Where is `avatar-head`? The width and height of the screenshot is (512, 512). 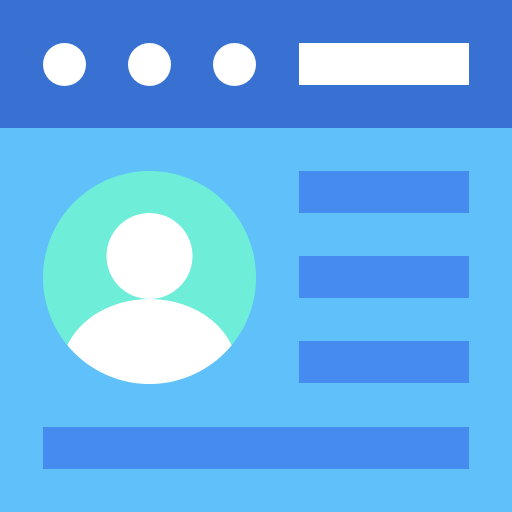
avatar-head is located at coordinates (149, 256).